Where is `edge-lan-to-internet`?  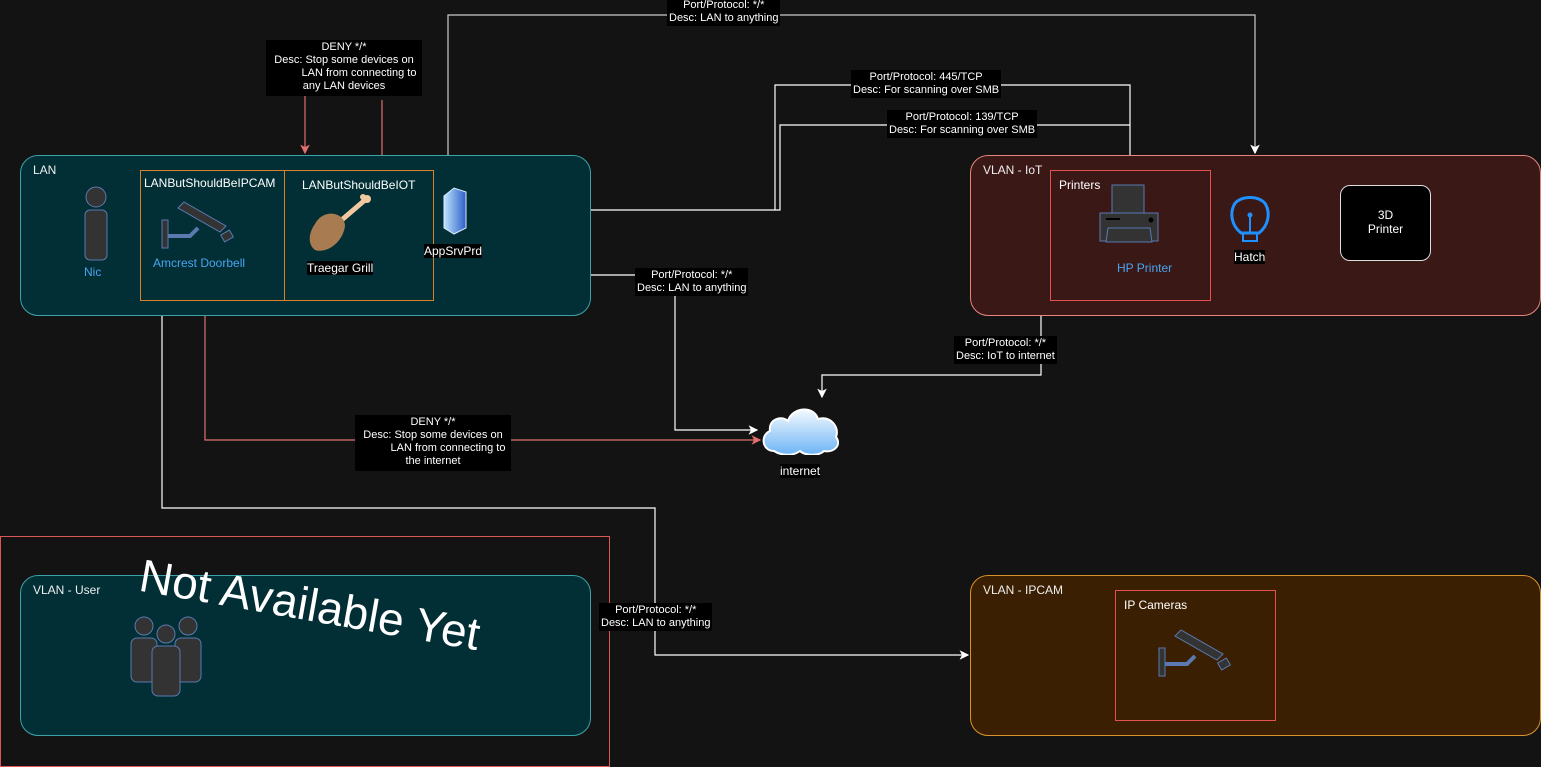
edge-lan-to-internet is located at coordinates (674, 354).